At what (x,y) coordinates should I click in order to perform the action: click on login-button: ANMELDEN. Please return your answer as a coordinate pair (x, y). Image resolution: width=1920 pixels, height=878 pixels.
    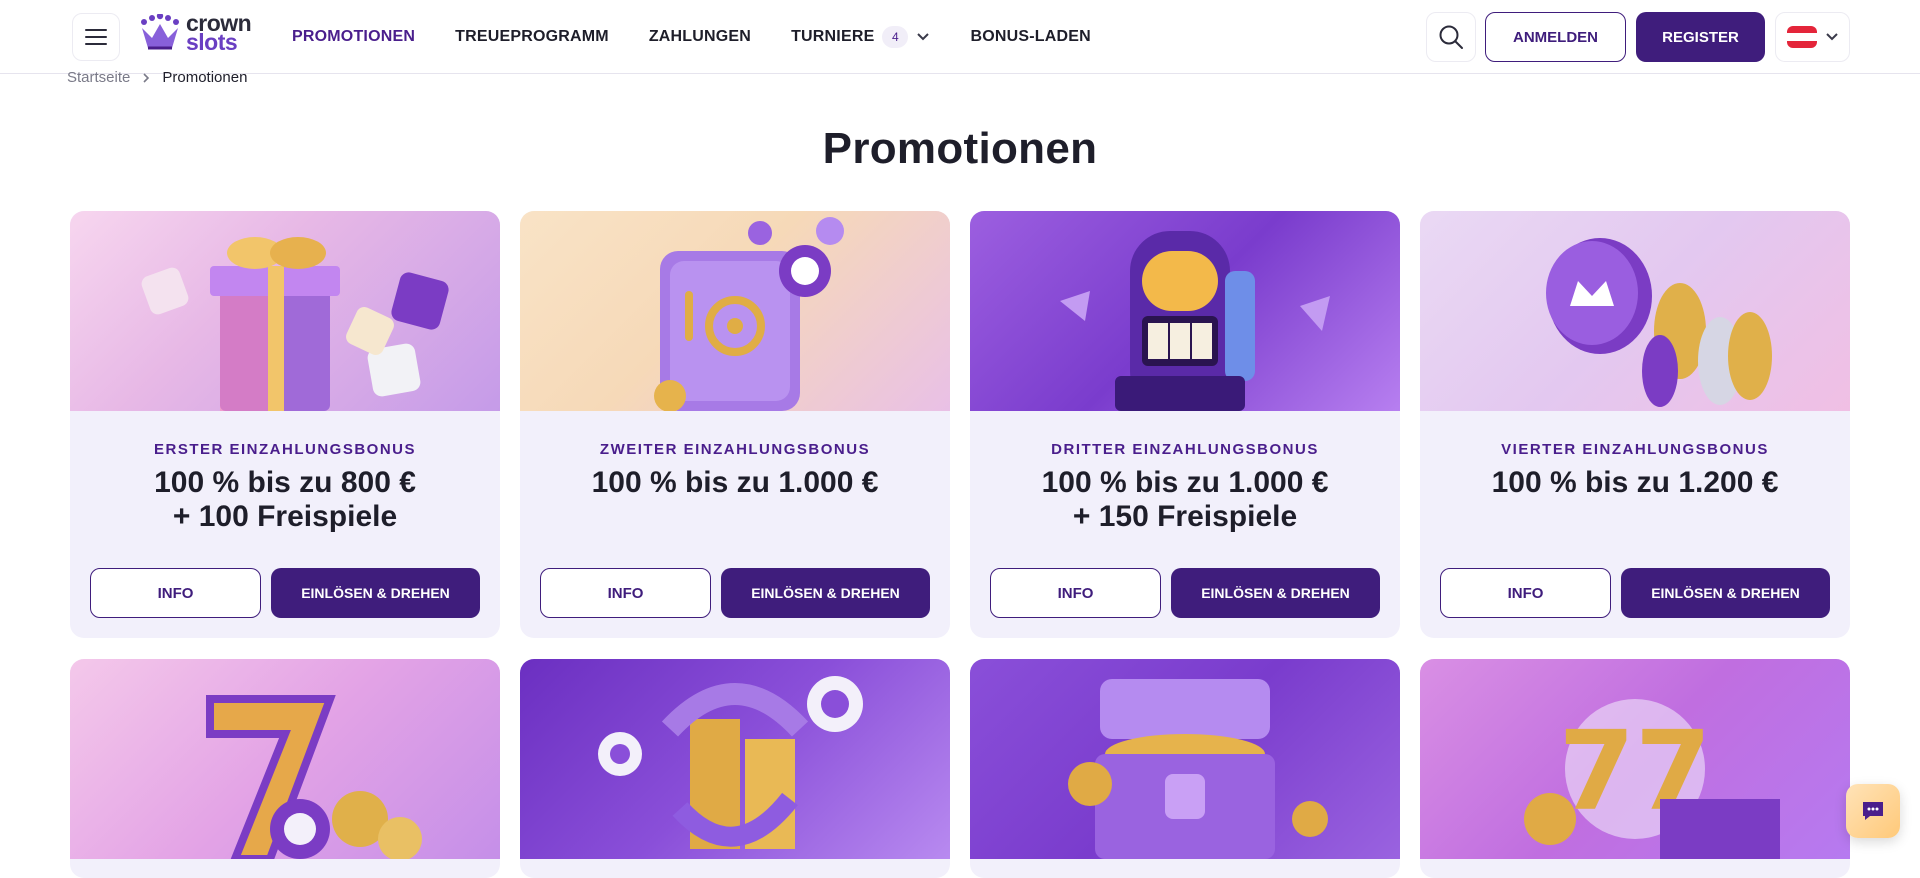
    Looking at the image, I should click on (1555, 37).